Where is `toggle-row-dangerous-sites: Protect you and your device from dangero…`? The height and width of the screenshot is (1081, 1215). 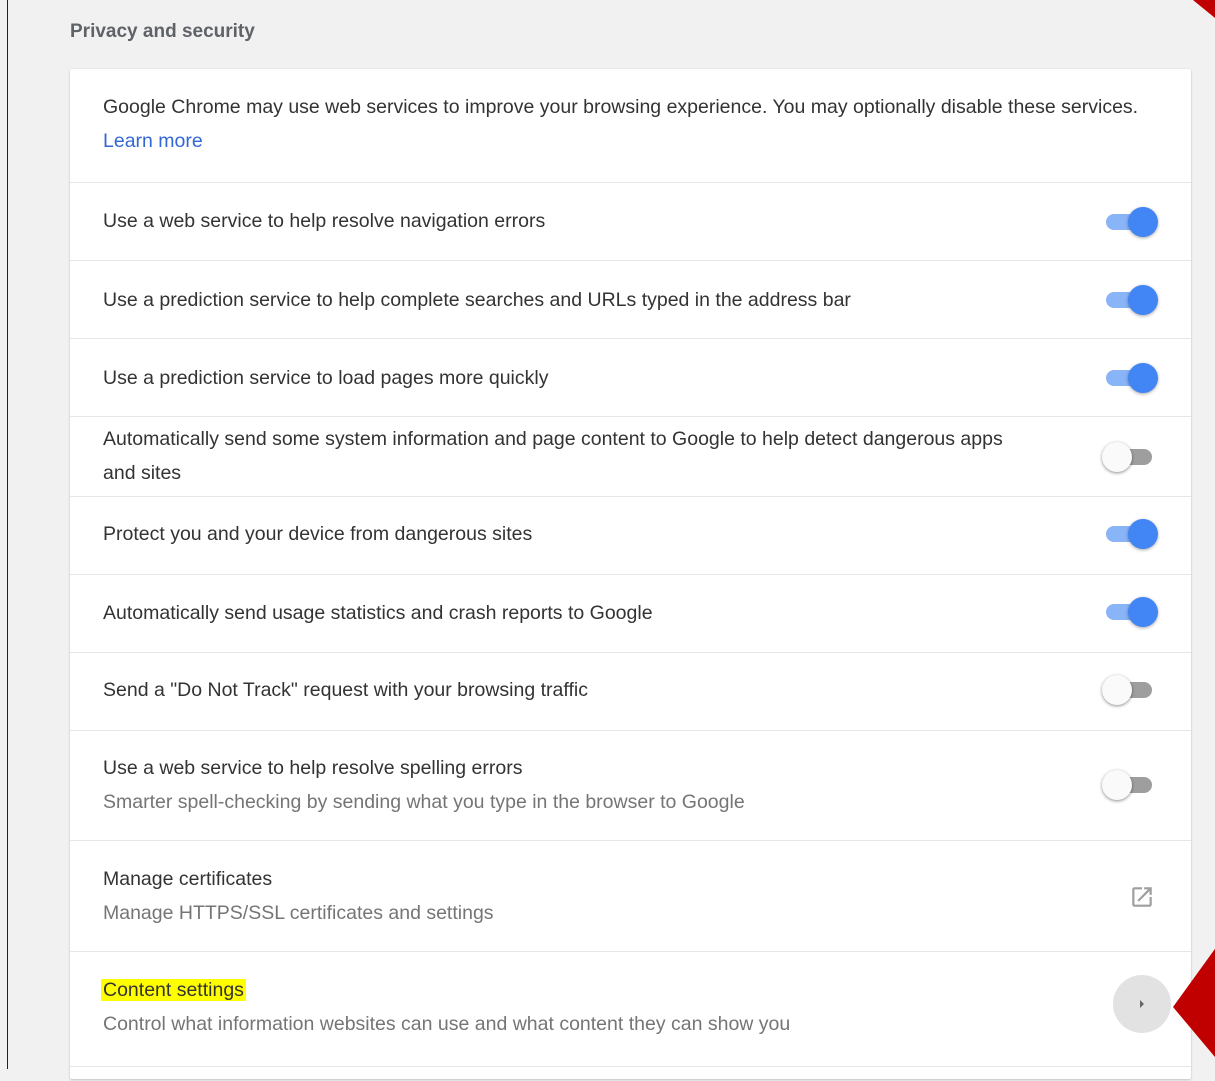
toggle-row-dangerous-sites: Protect you and your device from dangero… is located at coordinates (630, 535).